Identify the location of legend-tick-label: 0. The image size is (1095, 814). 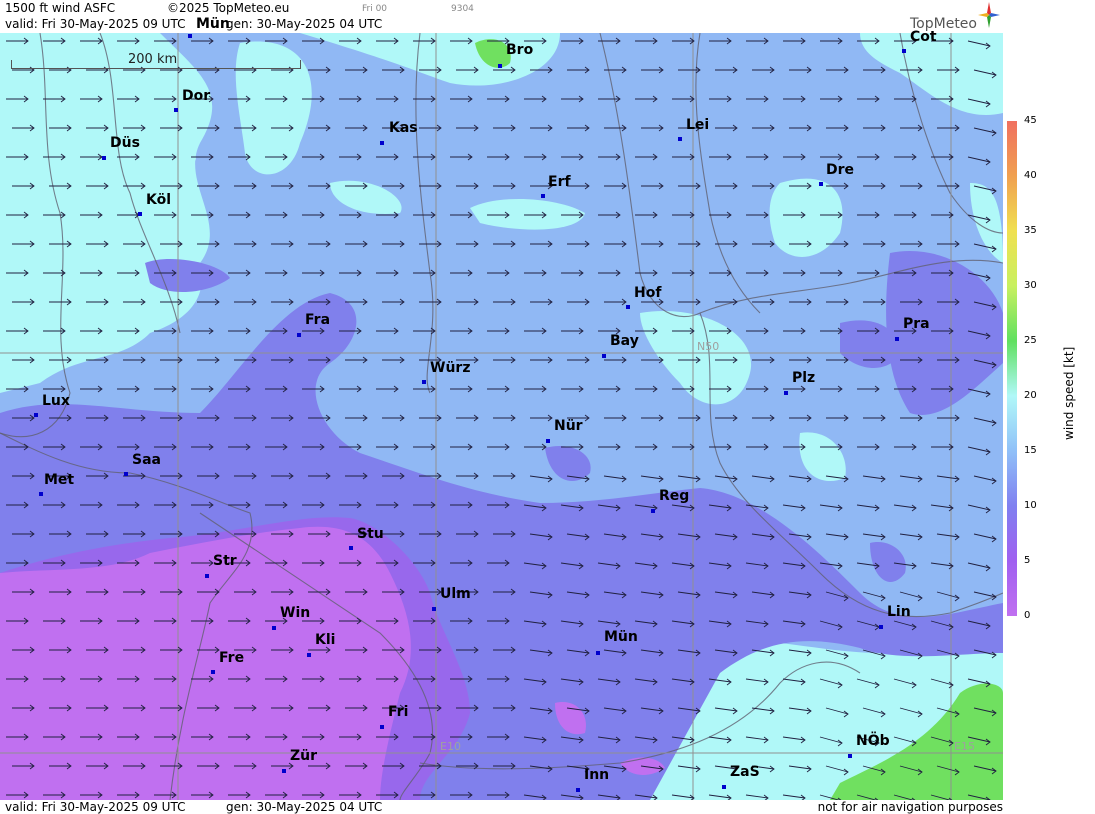
(1027, 615).